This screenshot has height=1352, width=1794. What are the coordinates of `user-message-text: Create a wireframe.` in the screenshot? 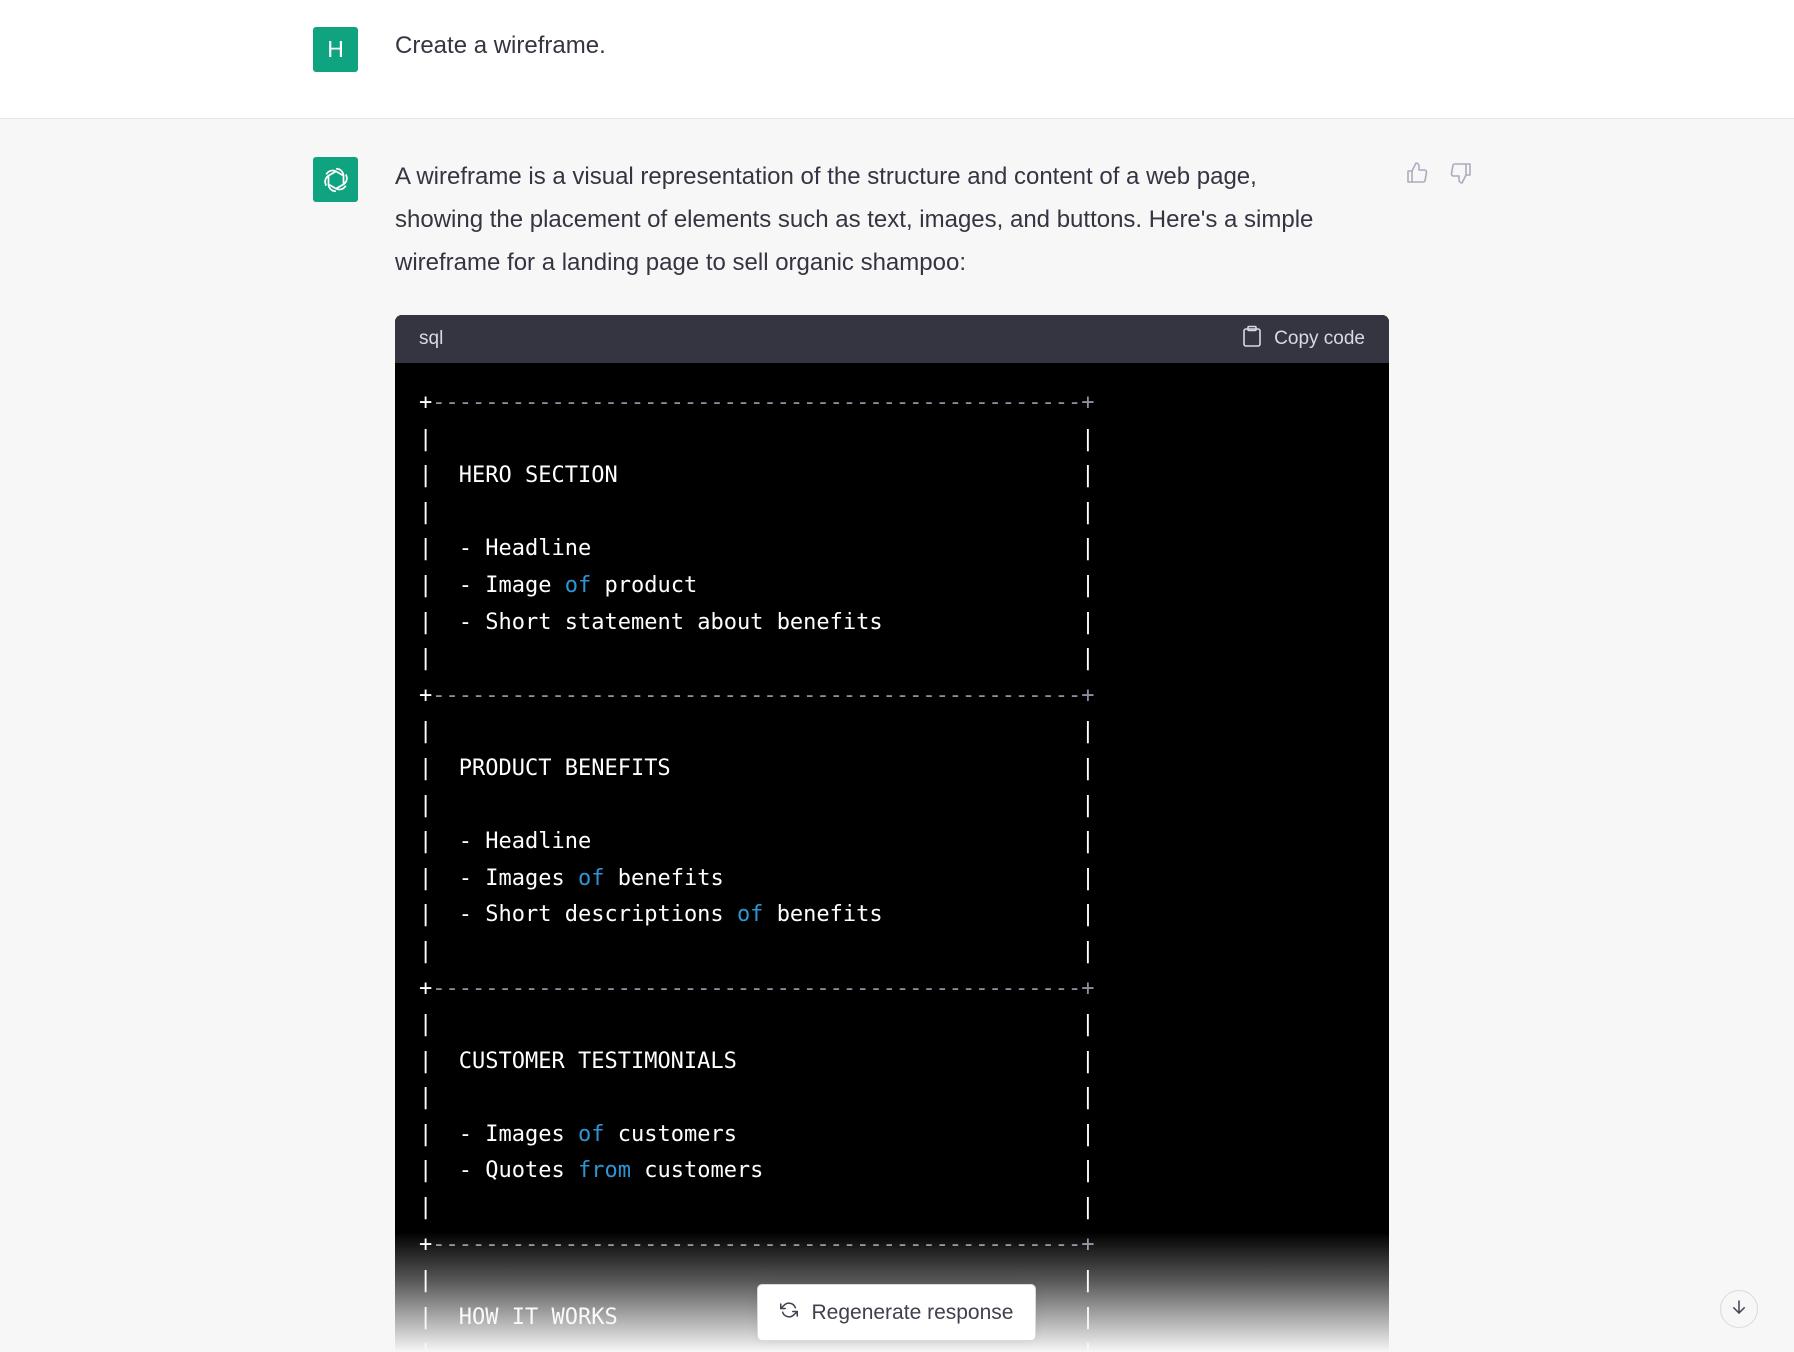 It's located at (500, 45).